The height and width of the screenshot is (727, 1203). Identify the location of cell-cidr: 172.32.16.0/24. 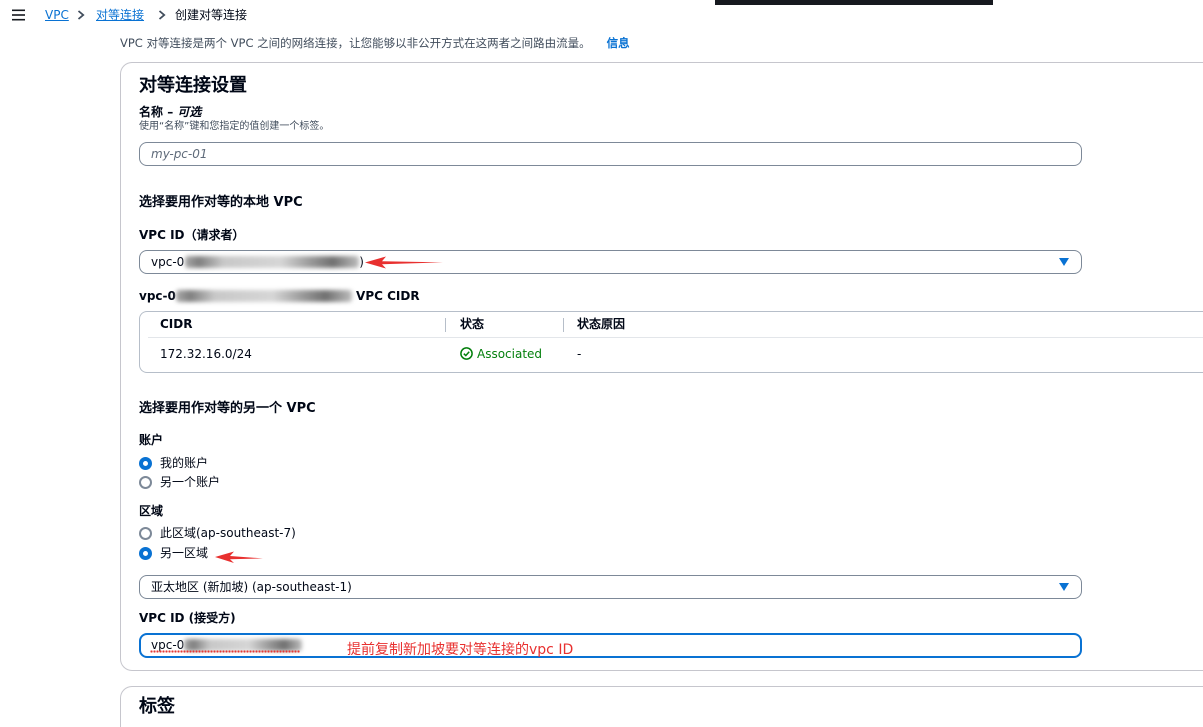
(206, 354).